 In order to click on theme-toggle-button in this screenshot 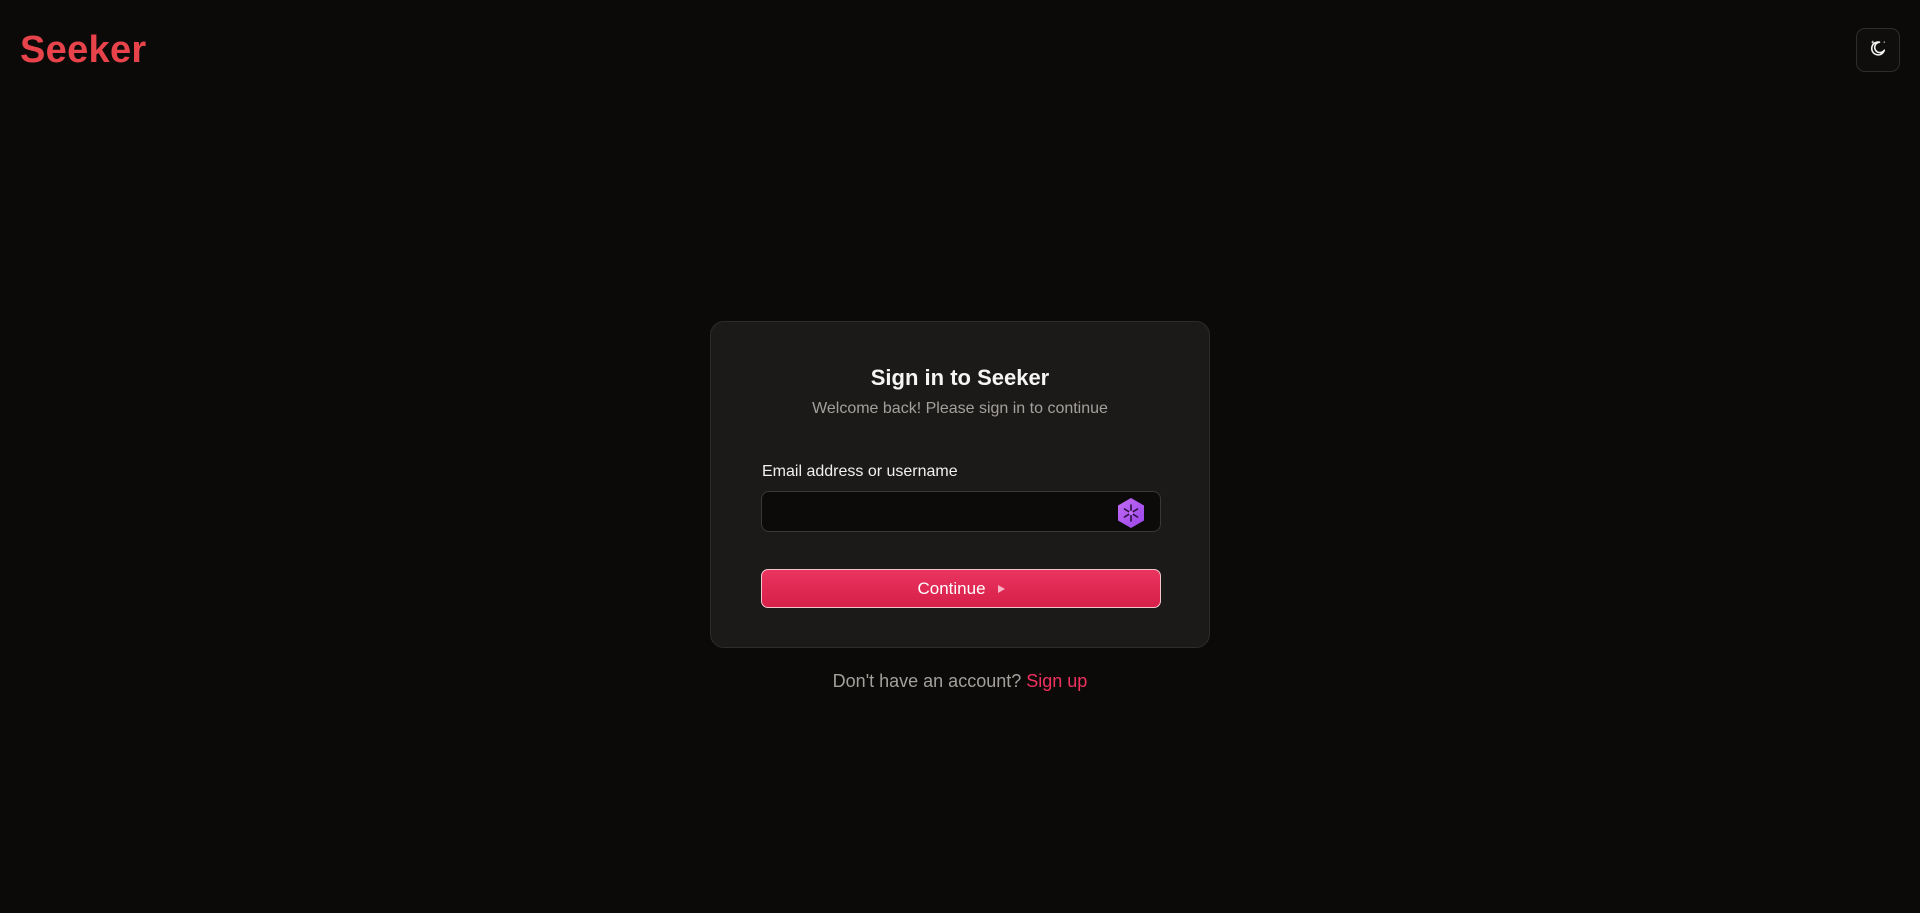, I will do `click(1878, 50)`.